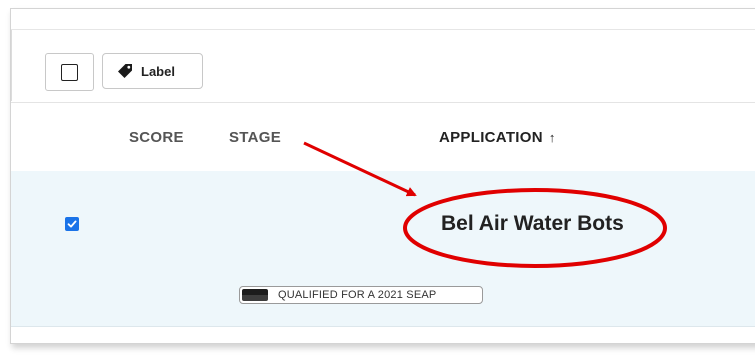  Describe the element at coordinates (552, 137) in the screenshot. I see `sort-ascending-icon: ↑` at that location.